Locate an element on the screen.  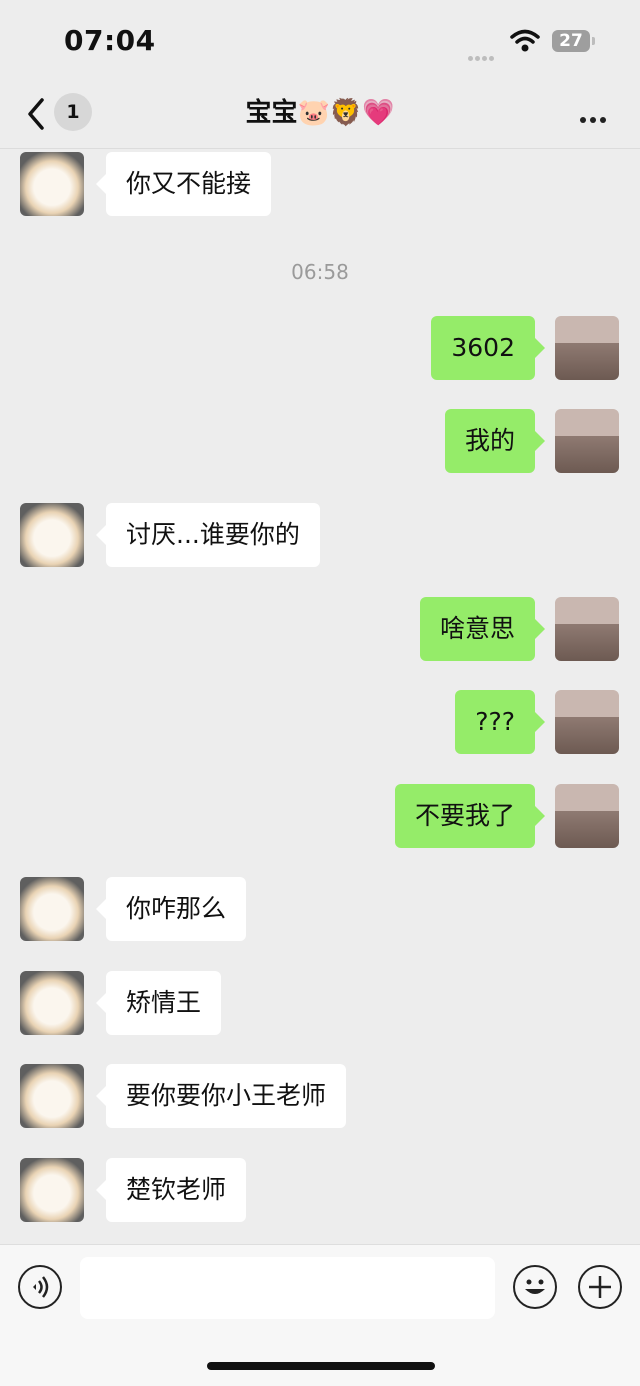
outgoing-message: ??? is located at coordinates (500, 722).